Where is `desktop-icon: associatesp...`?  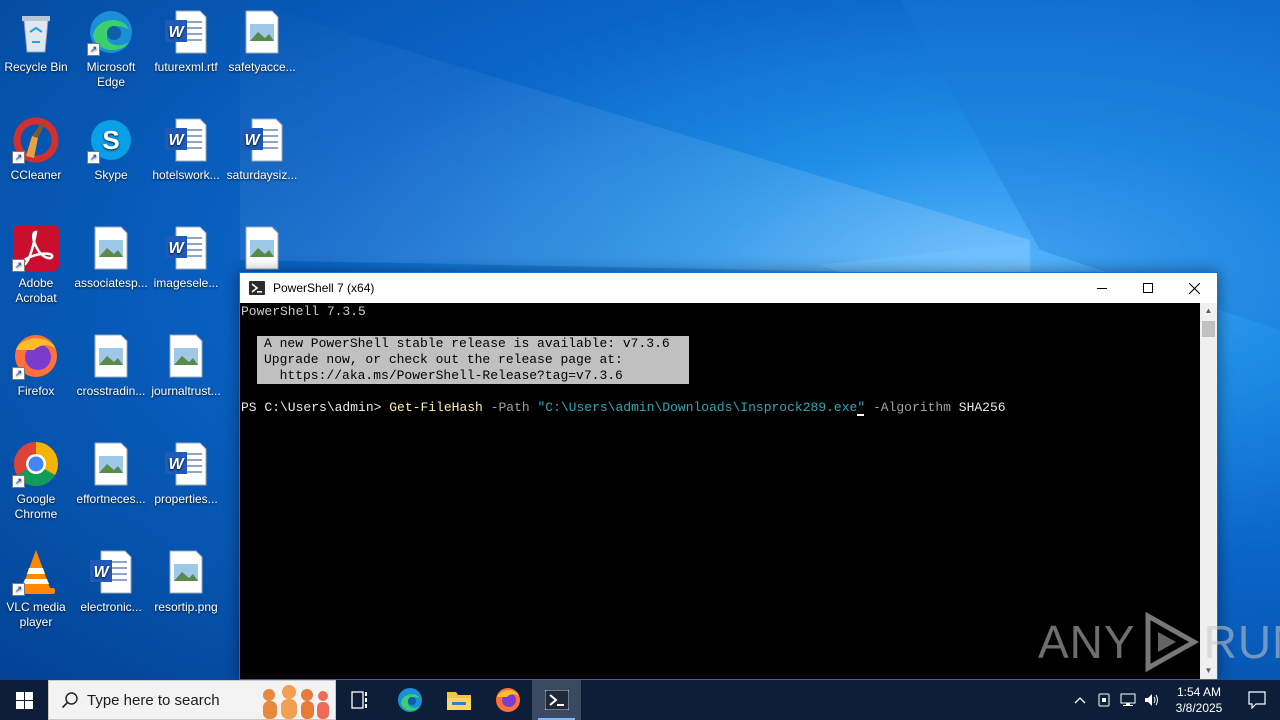 desktop-icon: associatesp... is located at coordinates (111, 257).